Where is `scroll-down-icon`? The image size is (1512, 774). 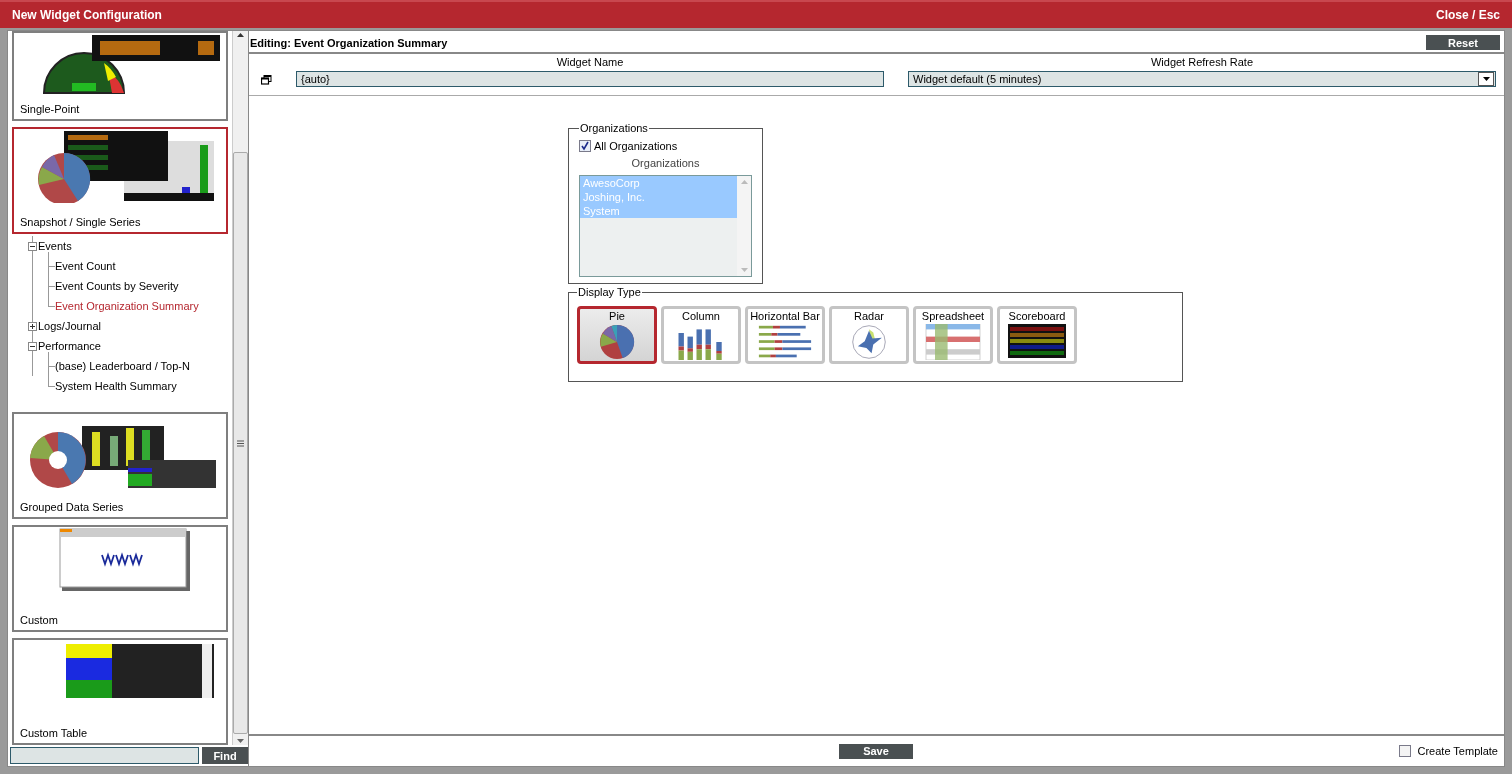
scroll-down-icon is located at coordinates (240, 741).